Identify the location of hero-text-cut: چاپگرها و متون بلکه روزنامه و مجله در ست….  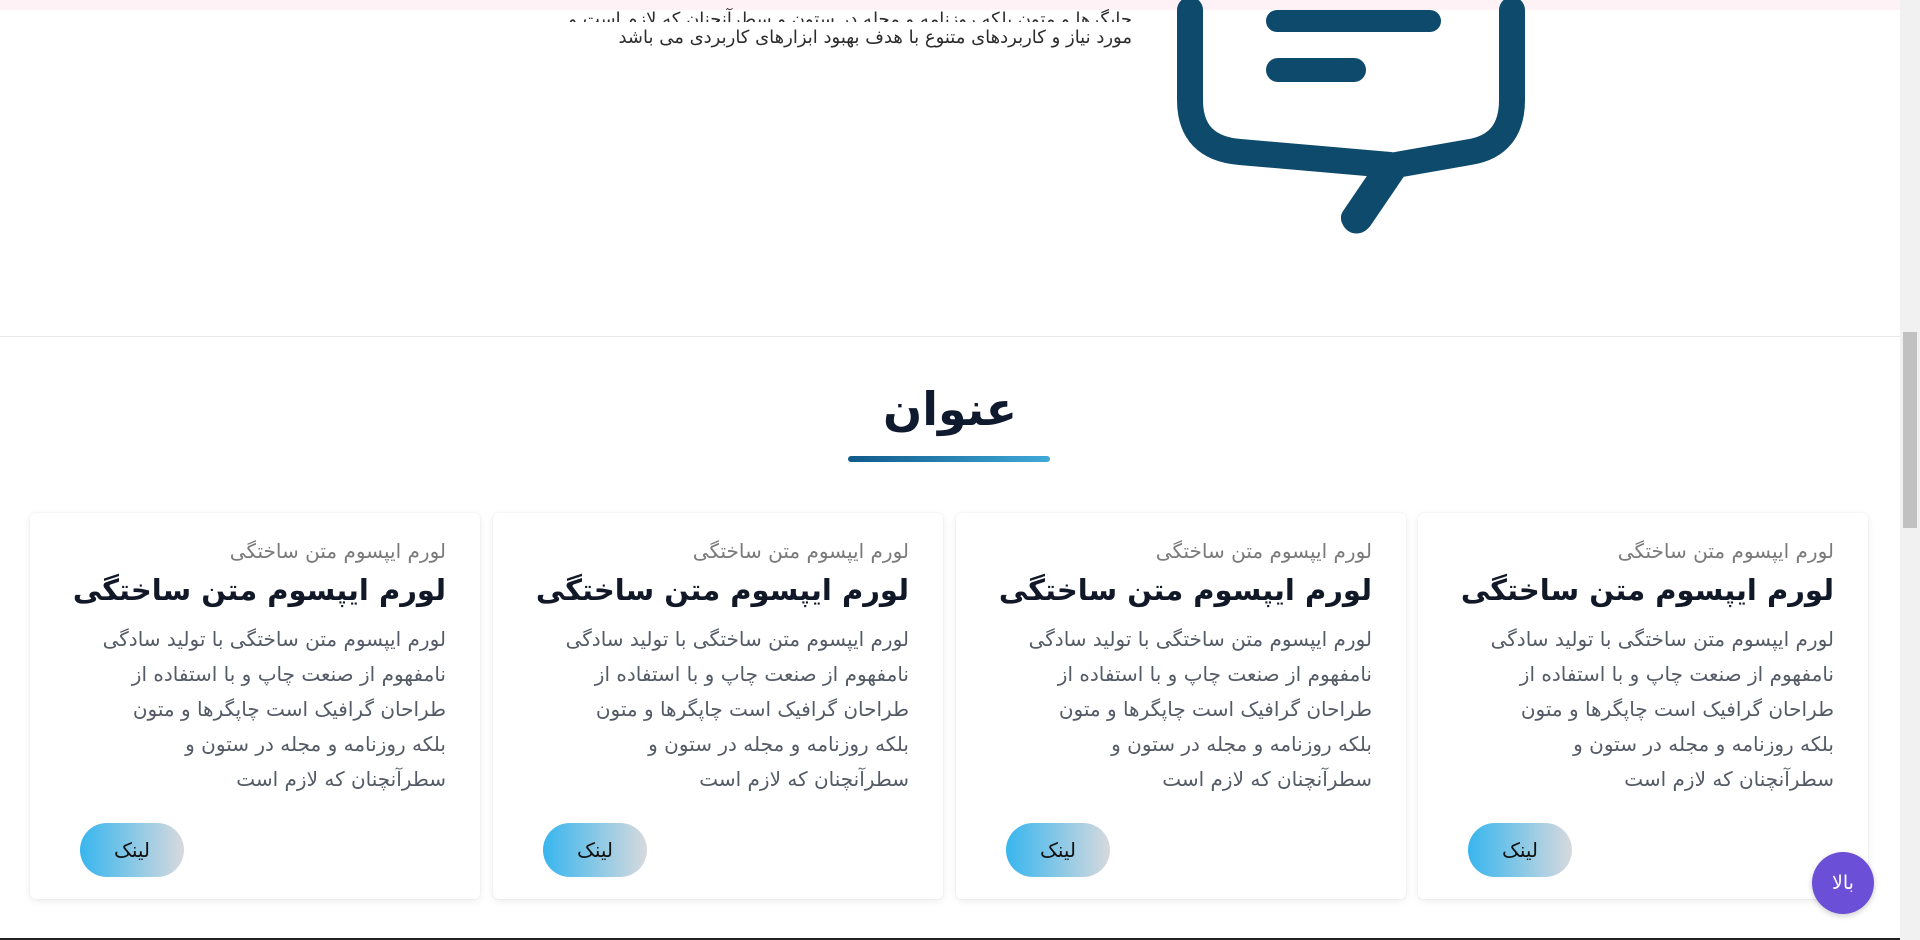
(850, 15).